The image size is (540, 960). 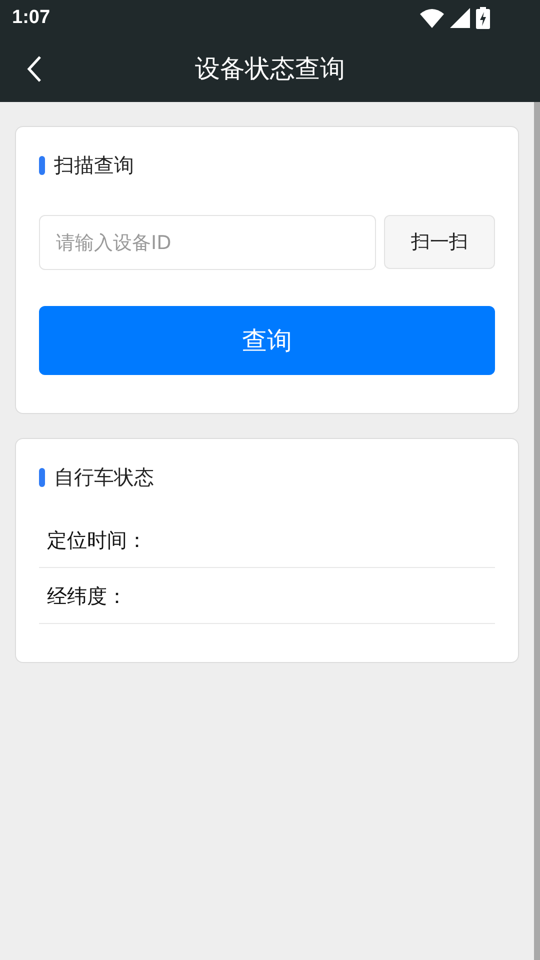 What do you see at coordinates (94, 165) in the screenshot?
I see `section-title: 扫描查询` at bounding box center [94, 165].